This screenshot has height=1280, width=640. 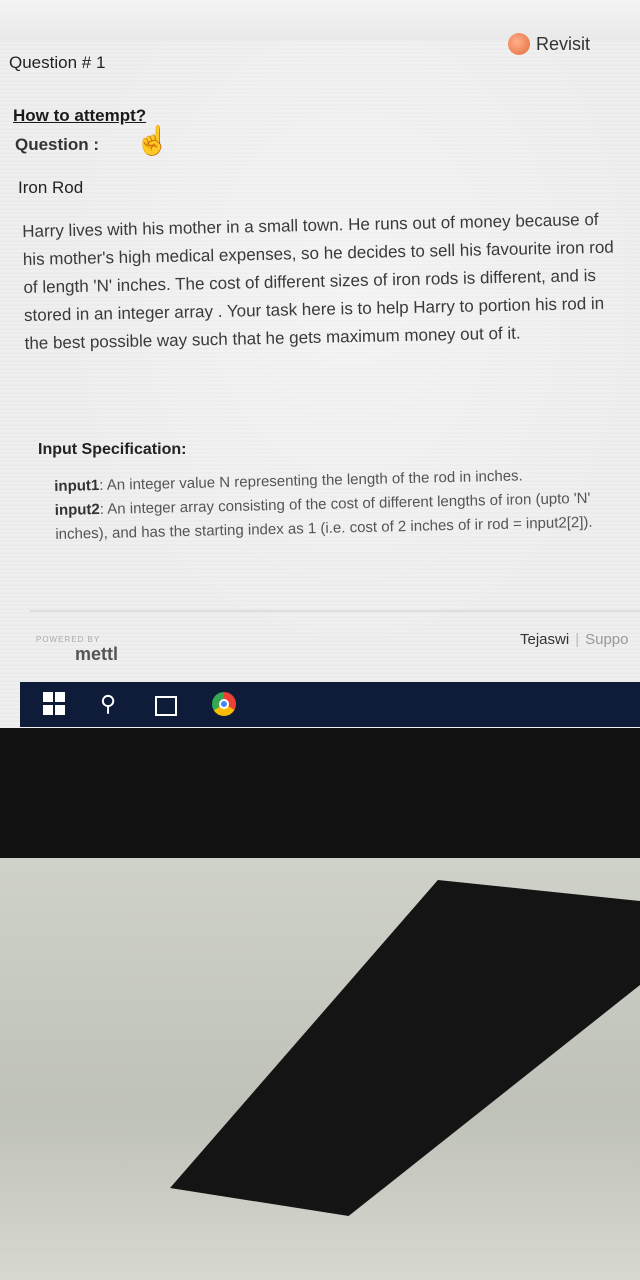 I want to click on footer-divider, so click(x=335, y=611).